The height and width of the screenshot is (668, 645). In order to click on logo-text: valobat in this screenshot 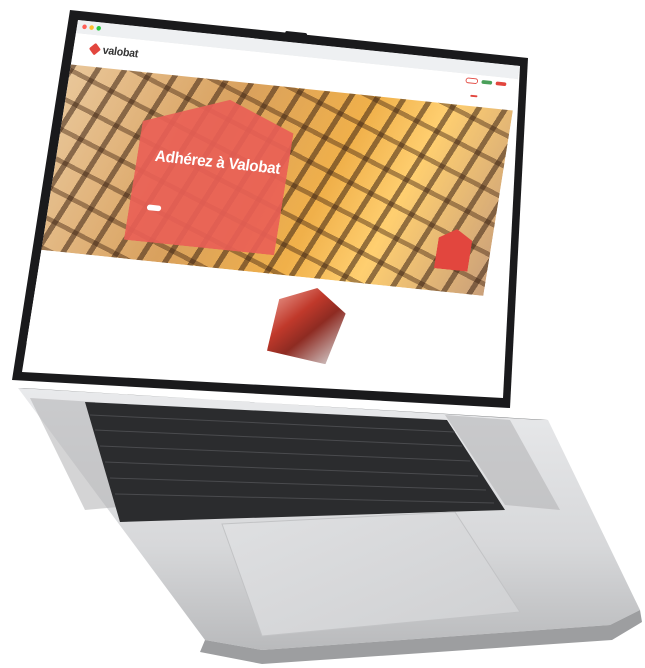, I will do `click(120, 52)`.